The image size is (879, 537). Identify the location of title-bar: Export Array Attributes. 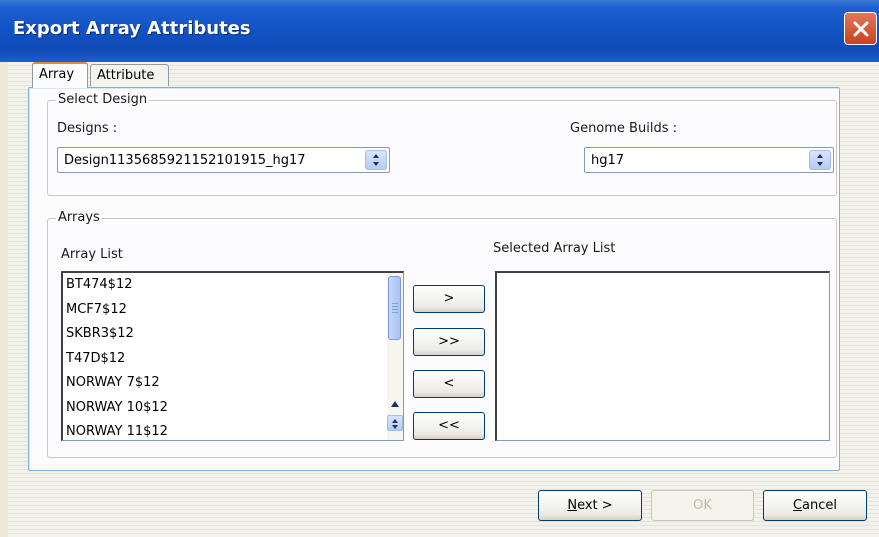
(439, 31).